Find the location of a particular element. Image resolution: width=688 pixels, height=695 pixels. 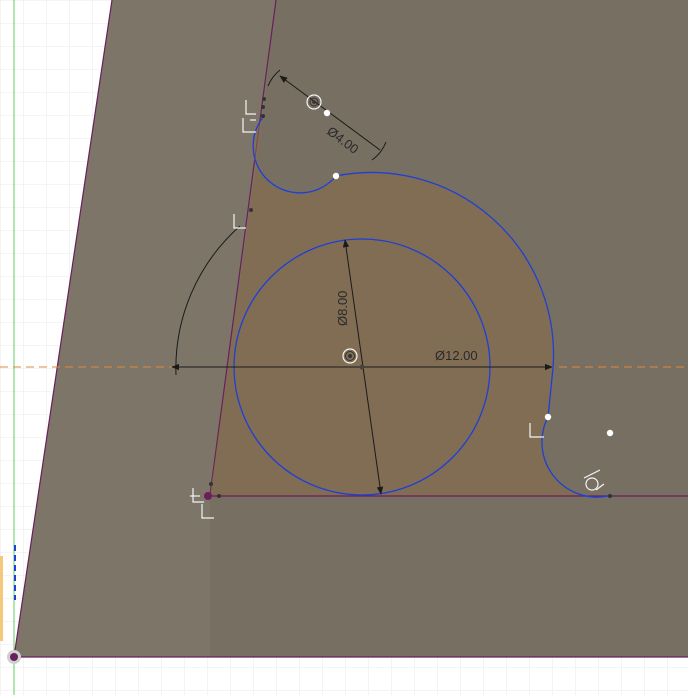

inner-circle-diameter-label: Ø8.00 is located at coordinates (342, 308).